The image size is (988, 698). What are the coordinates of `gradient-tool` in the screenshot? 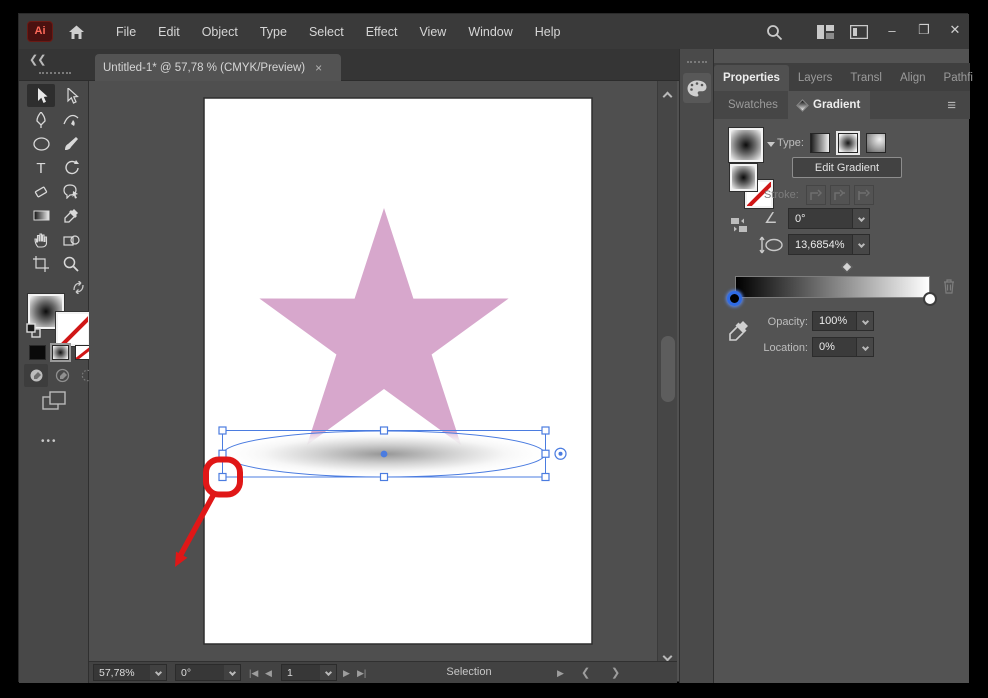 It's located at (41, 215).